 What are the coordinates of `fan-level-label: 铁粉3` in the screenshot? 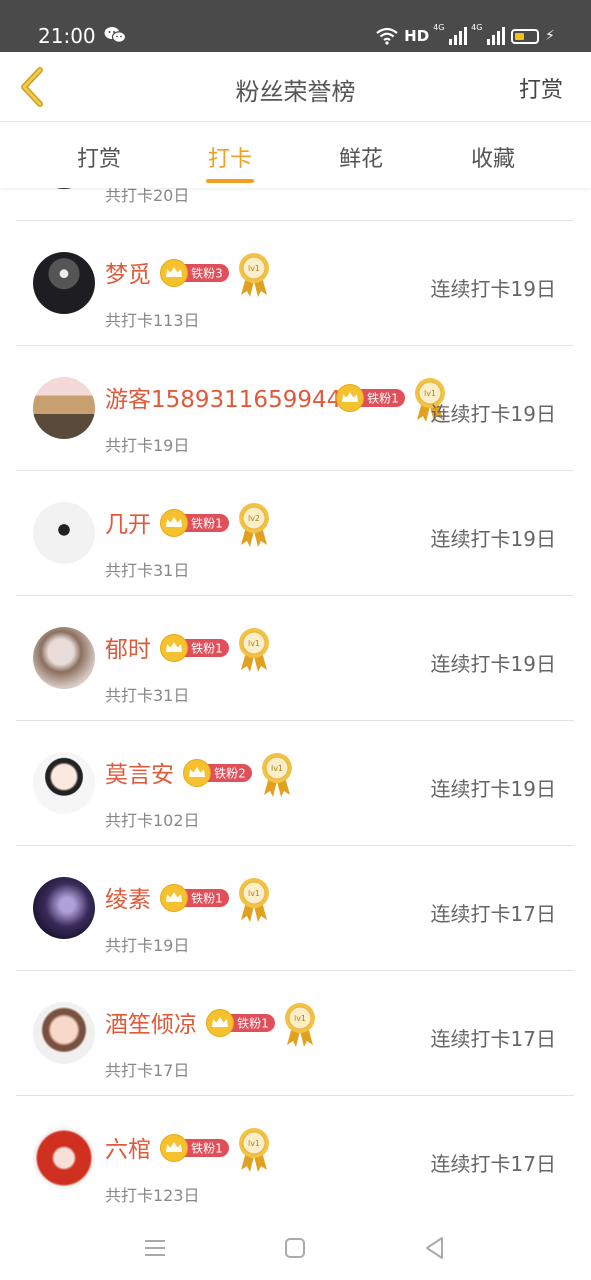 It's located at (207, 274).